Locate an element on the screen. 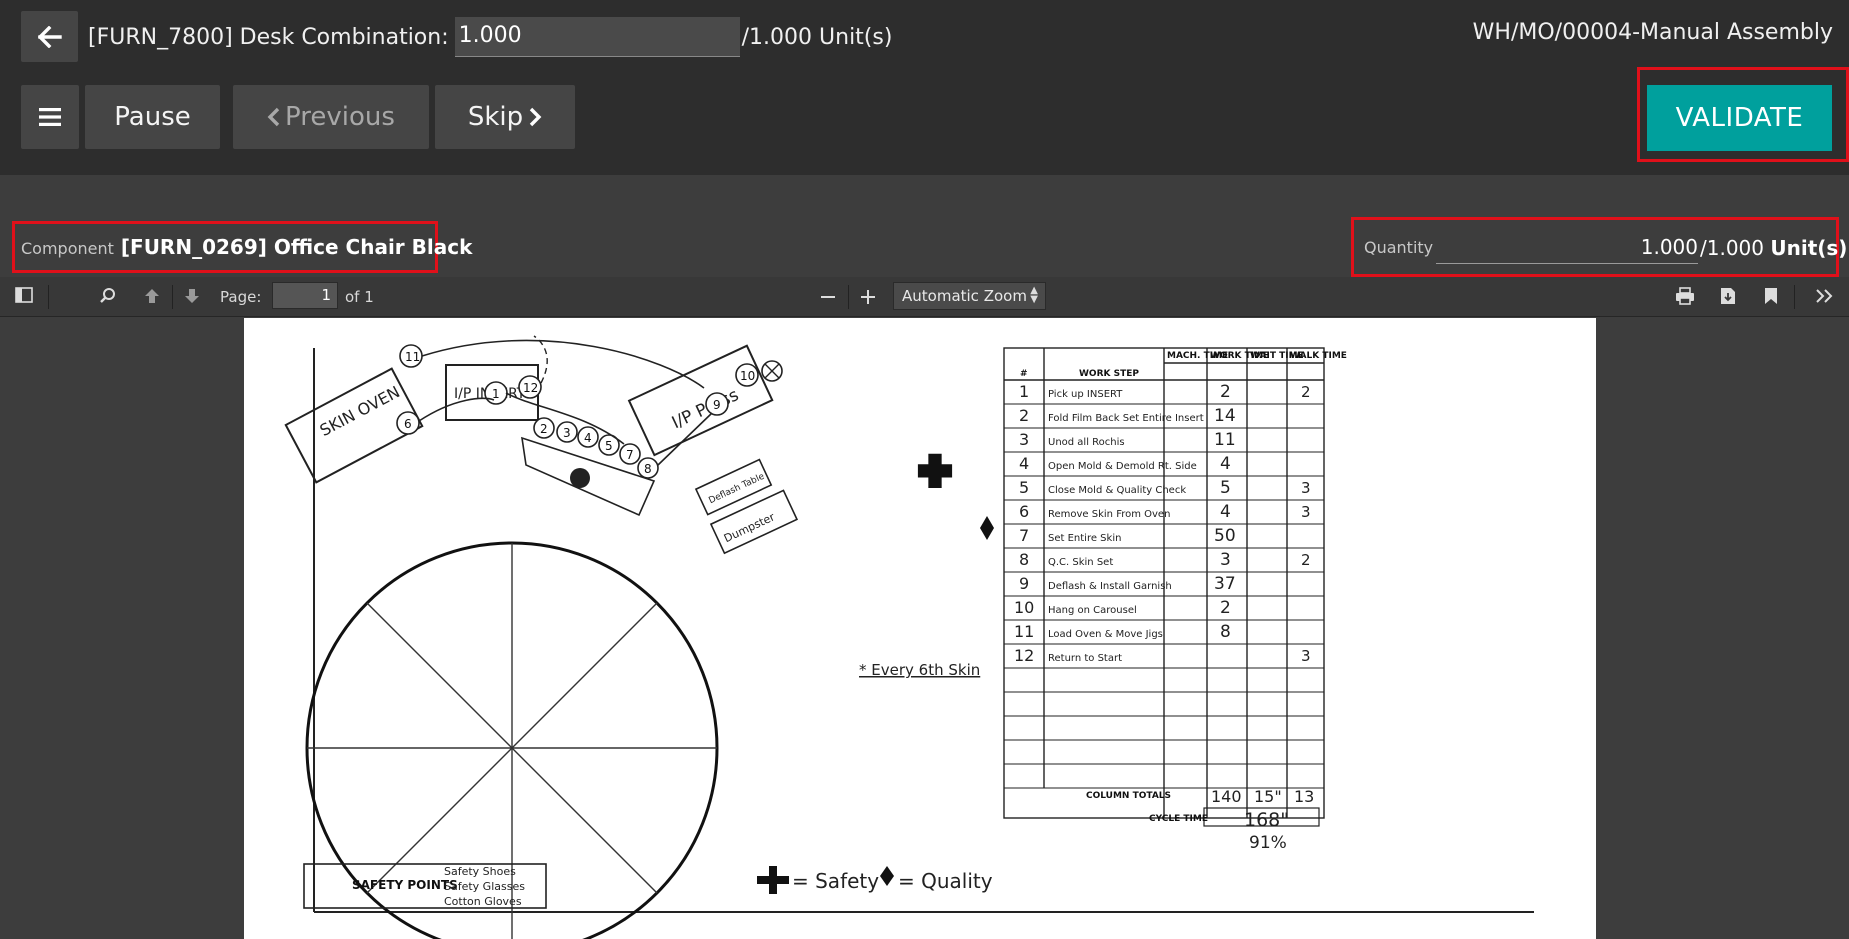 The height and width of the screenshot is (939, 1849). svg-text: 10 is located at coordinates (747, 376).